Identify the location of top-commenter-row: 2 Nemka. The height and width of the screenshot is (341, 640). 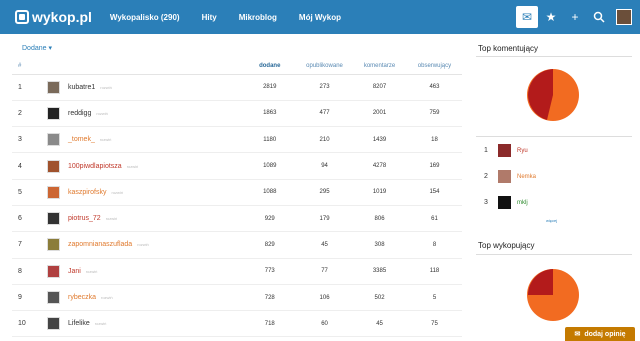
(510, 176).